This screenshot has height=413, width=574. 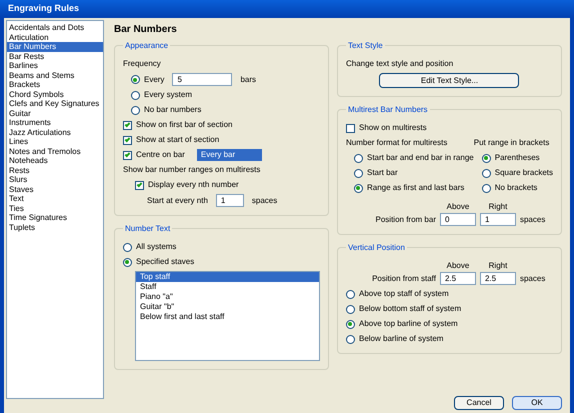 I want to click on category-item: Articulation, so click(x=55, y=37).